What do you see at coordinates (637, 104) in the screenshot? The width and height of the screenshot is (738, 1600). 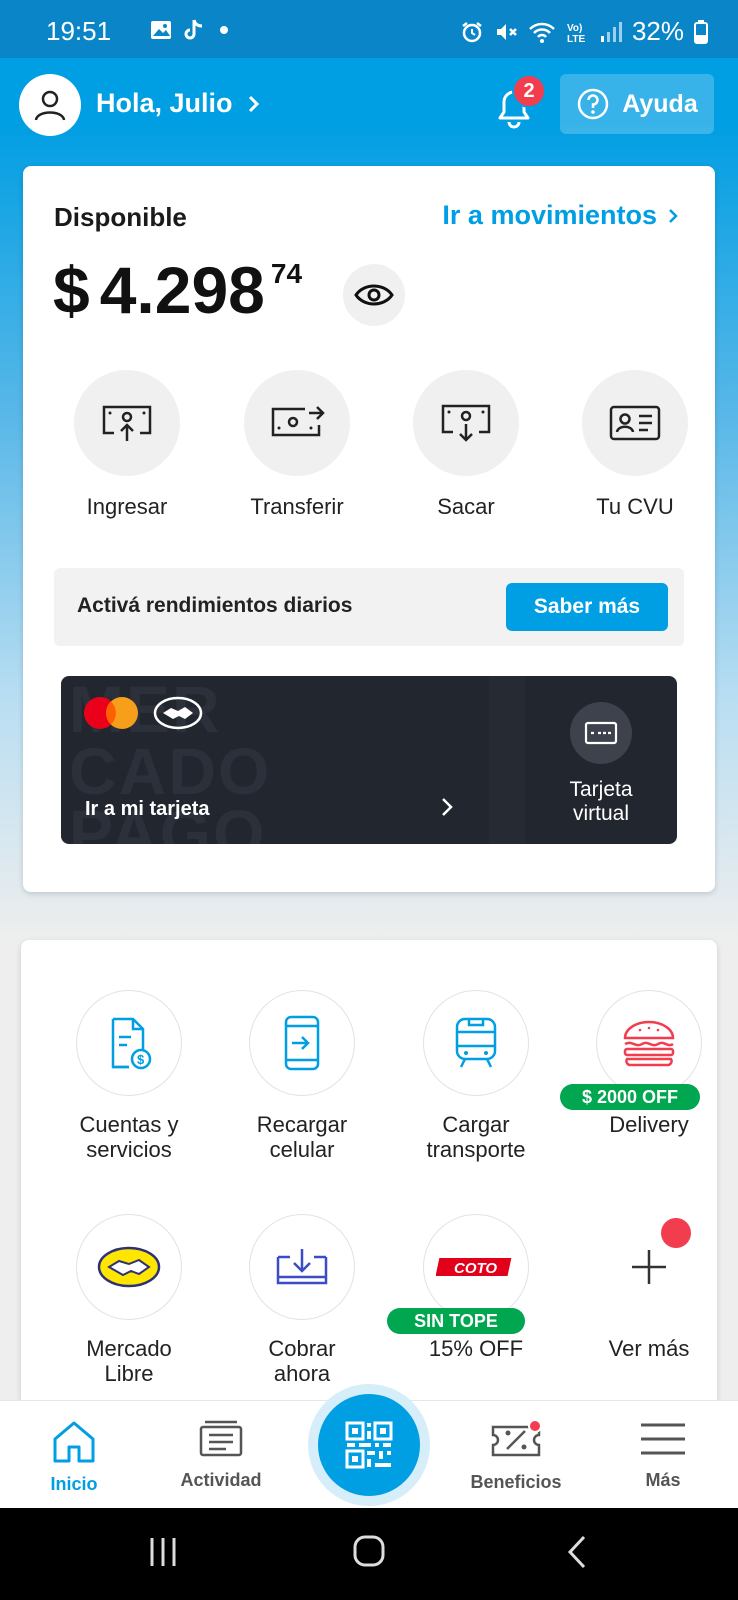 I see `help-button: Ayuda` at bounding box center [637, 104].